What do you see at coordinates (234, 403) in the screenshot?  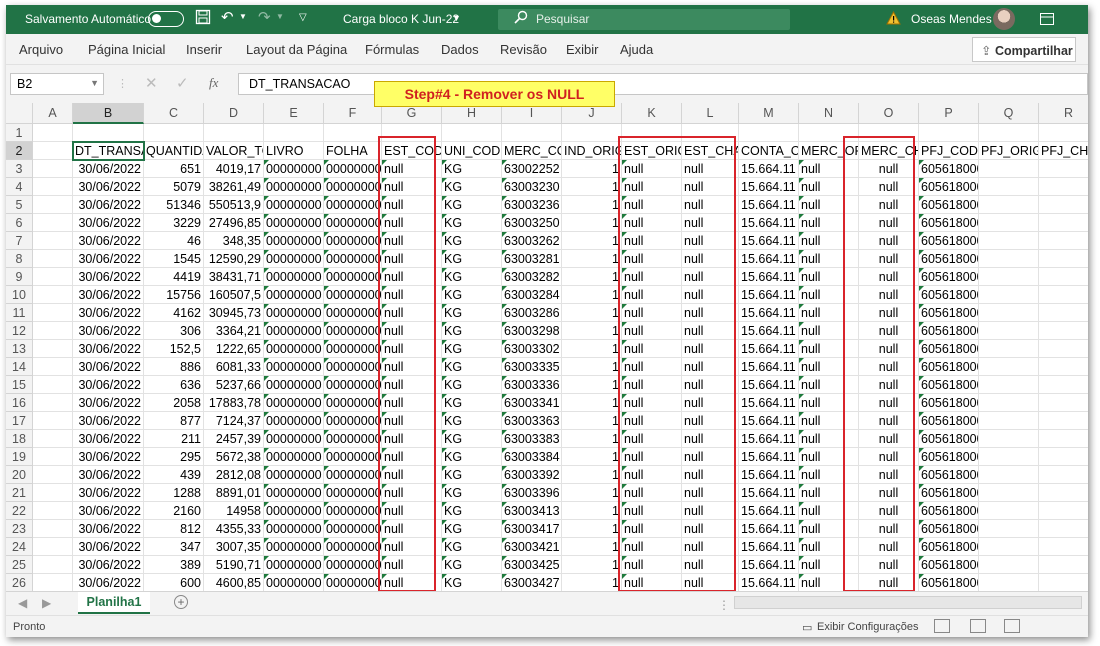 I see `cell-d16: 17883,78` at bounding box center [234, 403].